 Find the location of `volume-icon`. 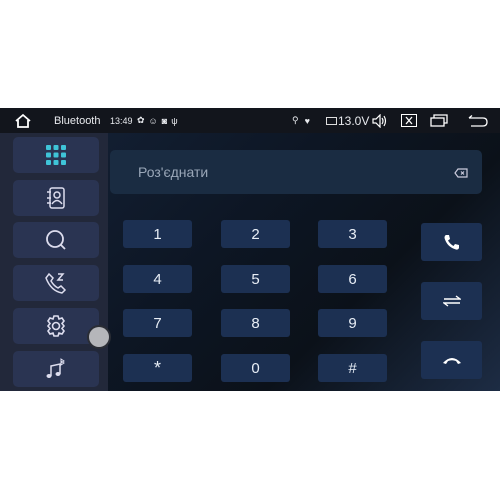

volume-icon is located at coordinates (380, 120).